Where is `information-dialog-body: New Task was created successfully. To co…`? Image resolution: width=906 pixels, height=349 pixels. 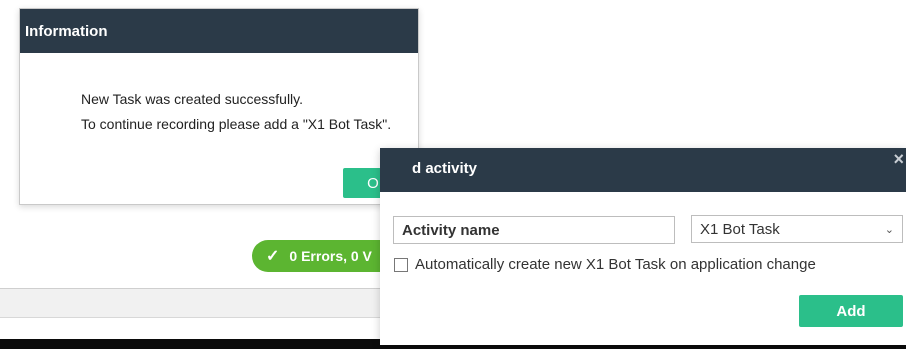
information-dialog-body: New Task was created successfully. To co… is located at coordinates (219, 95).